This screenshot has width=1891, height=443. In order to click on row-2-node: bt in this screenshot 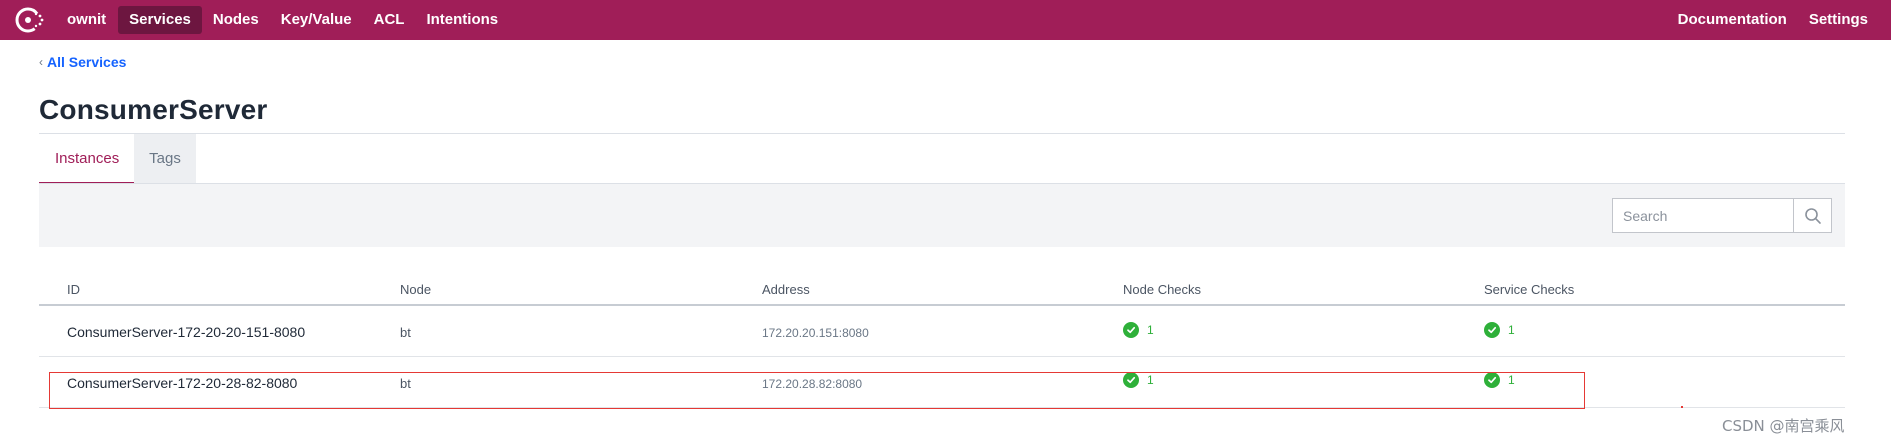, I will do `click(405, 383)`.